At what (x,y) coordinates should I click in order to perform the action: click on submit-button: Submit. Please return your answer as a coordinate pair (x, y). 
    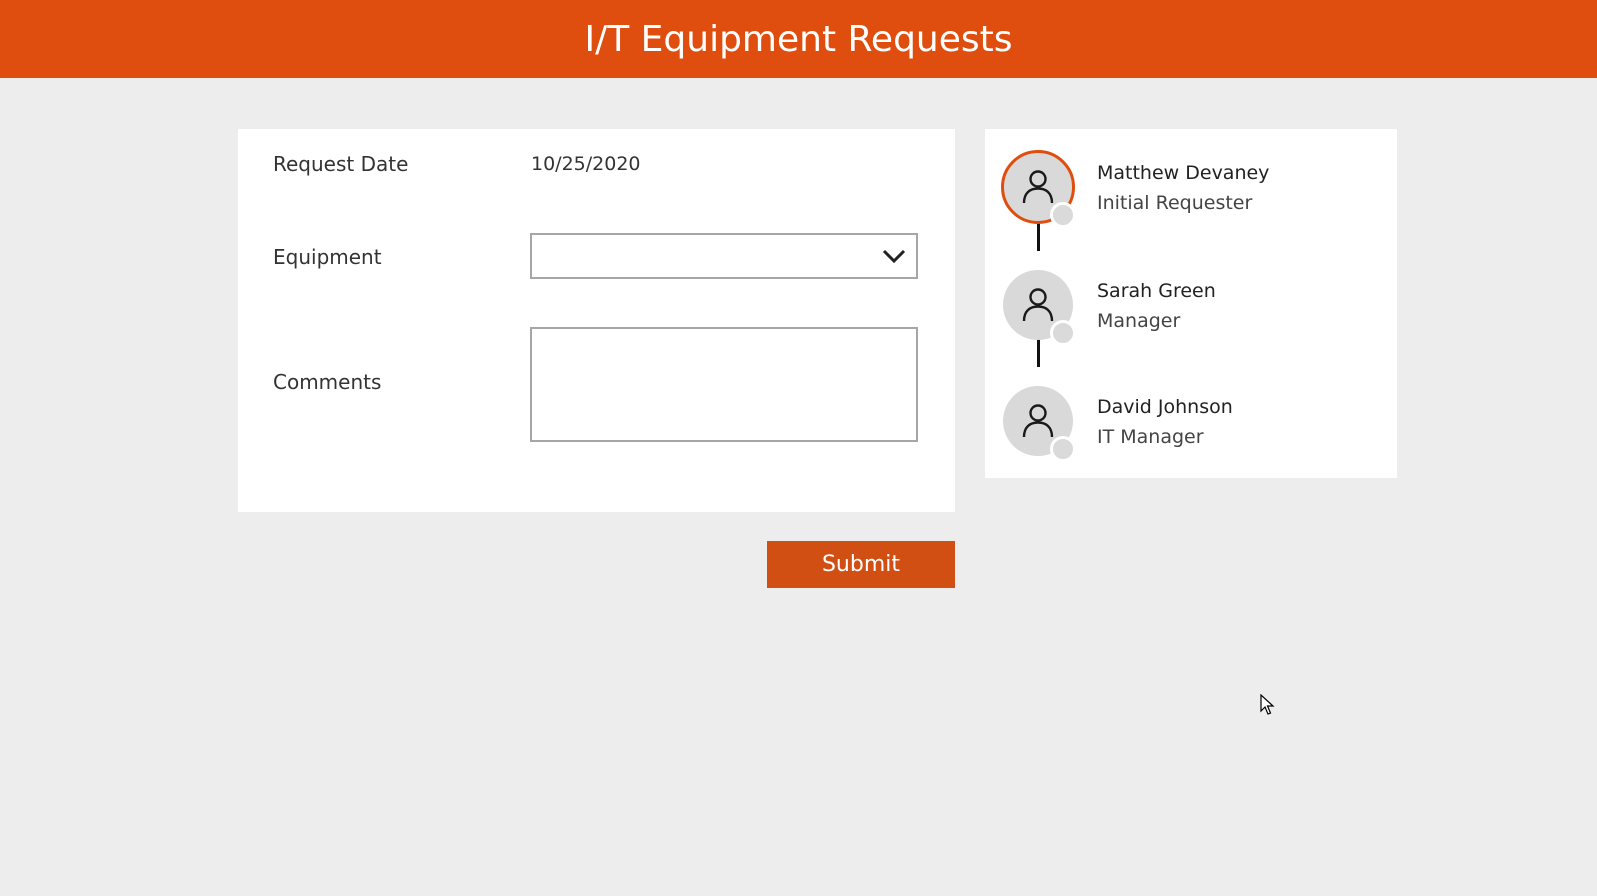
    Looking at the image, I should click on (861, 564).